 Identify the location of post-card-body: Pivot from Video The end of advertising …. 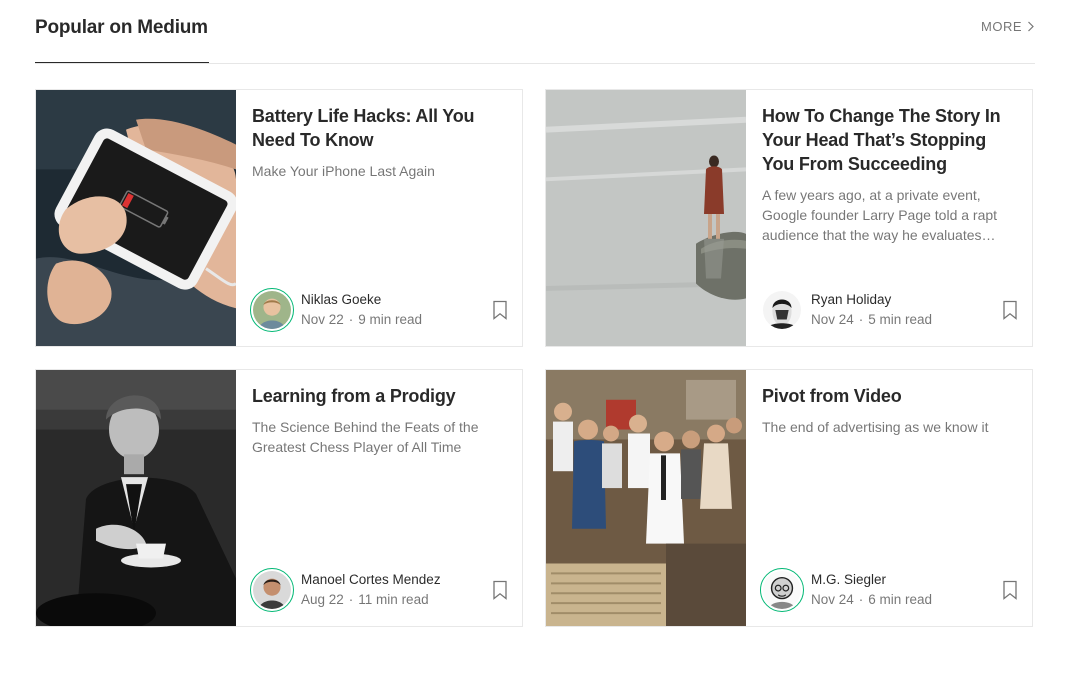
(889, 498).